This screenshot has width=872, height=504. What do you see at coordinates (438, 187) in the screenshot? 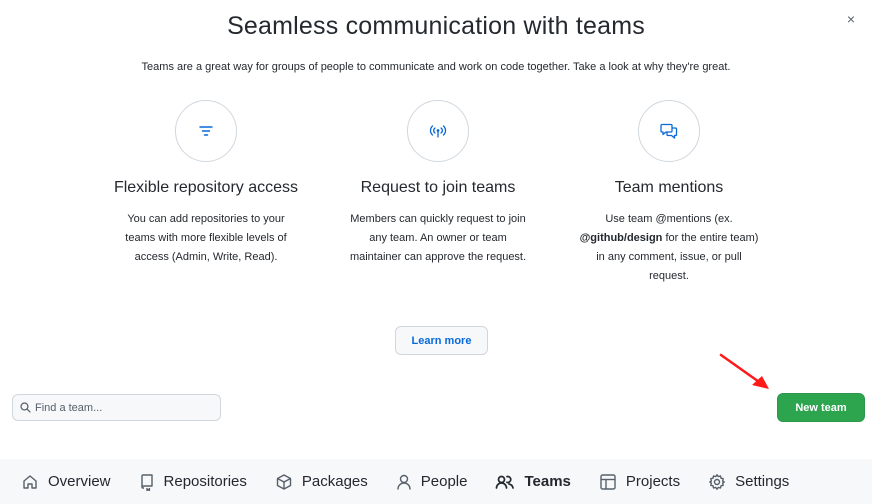
I see `feature-title: Request to join teams` at bounding box center [438, 187].